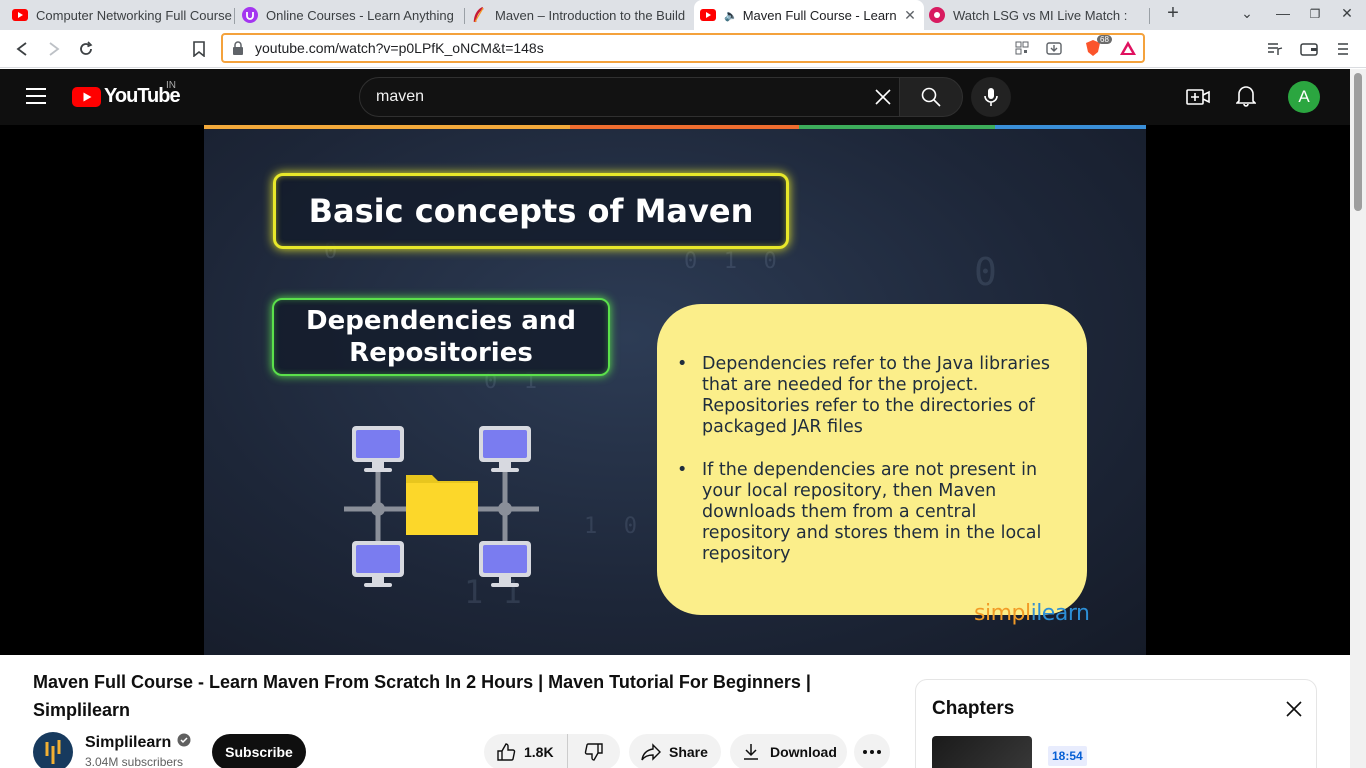  What do you see at coordinates (751, 752) in the screenshot?
I see `download-icon` at bounding box center [751, 752].